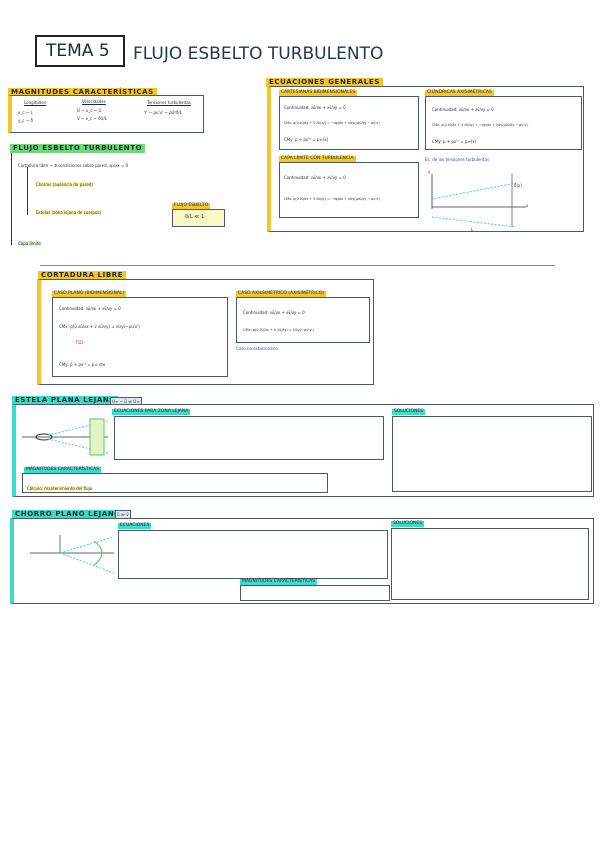  Describe the element at coordinates (69, 212) in the screenshot. I see `tree-item: Estelas (zona lejana de cuerpos)` at that location.